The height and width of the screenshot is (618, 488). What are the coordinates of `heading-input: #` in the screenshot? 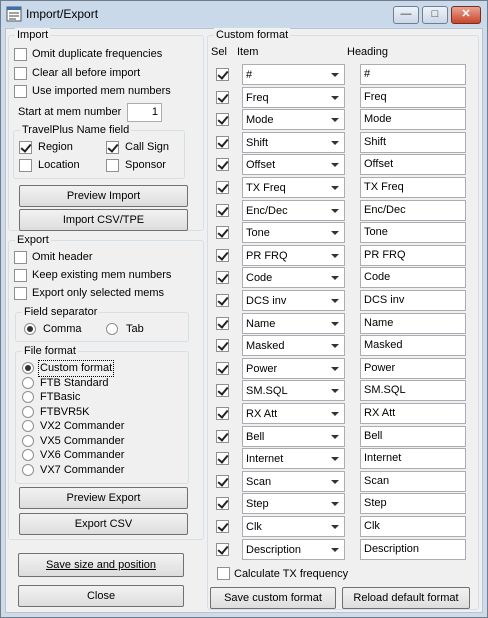 It's located at (413, 74).